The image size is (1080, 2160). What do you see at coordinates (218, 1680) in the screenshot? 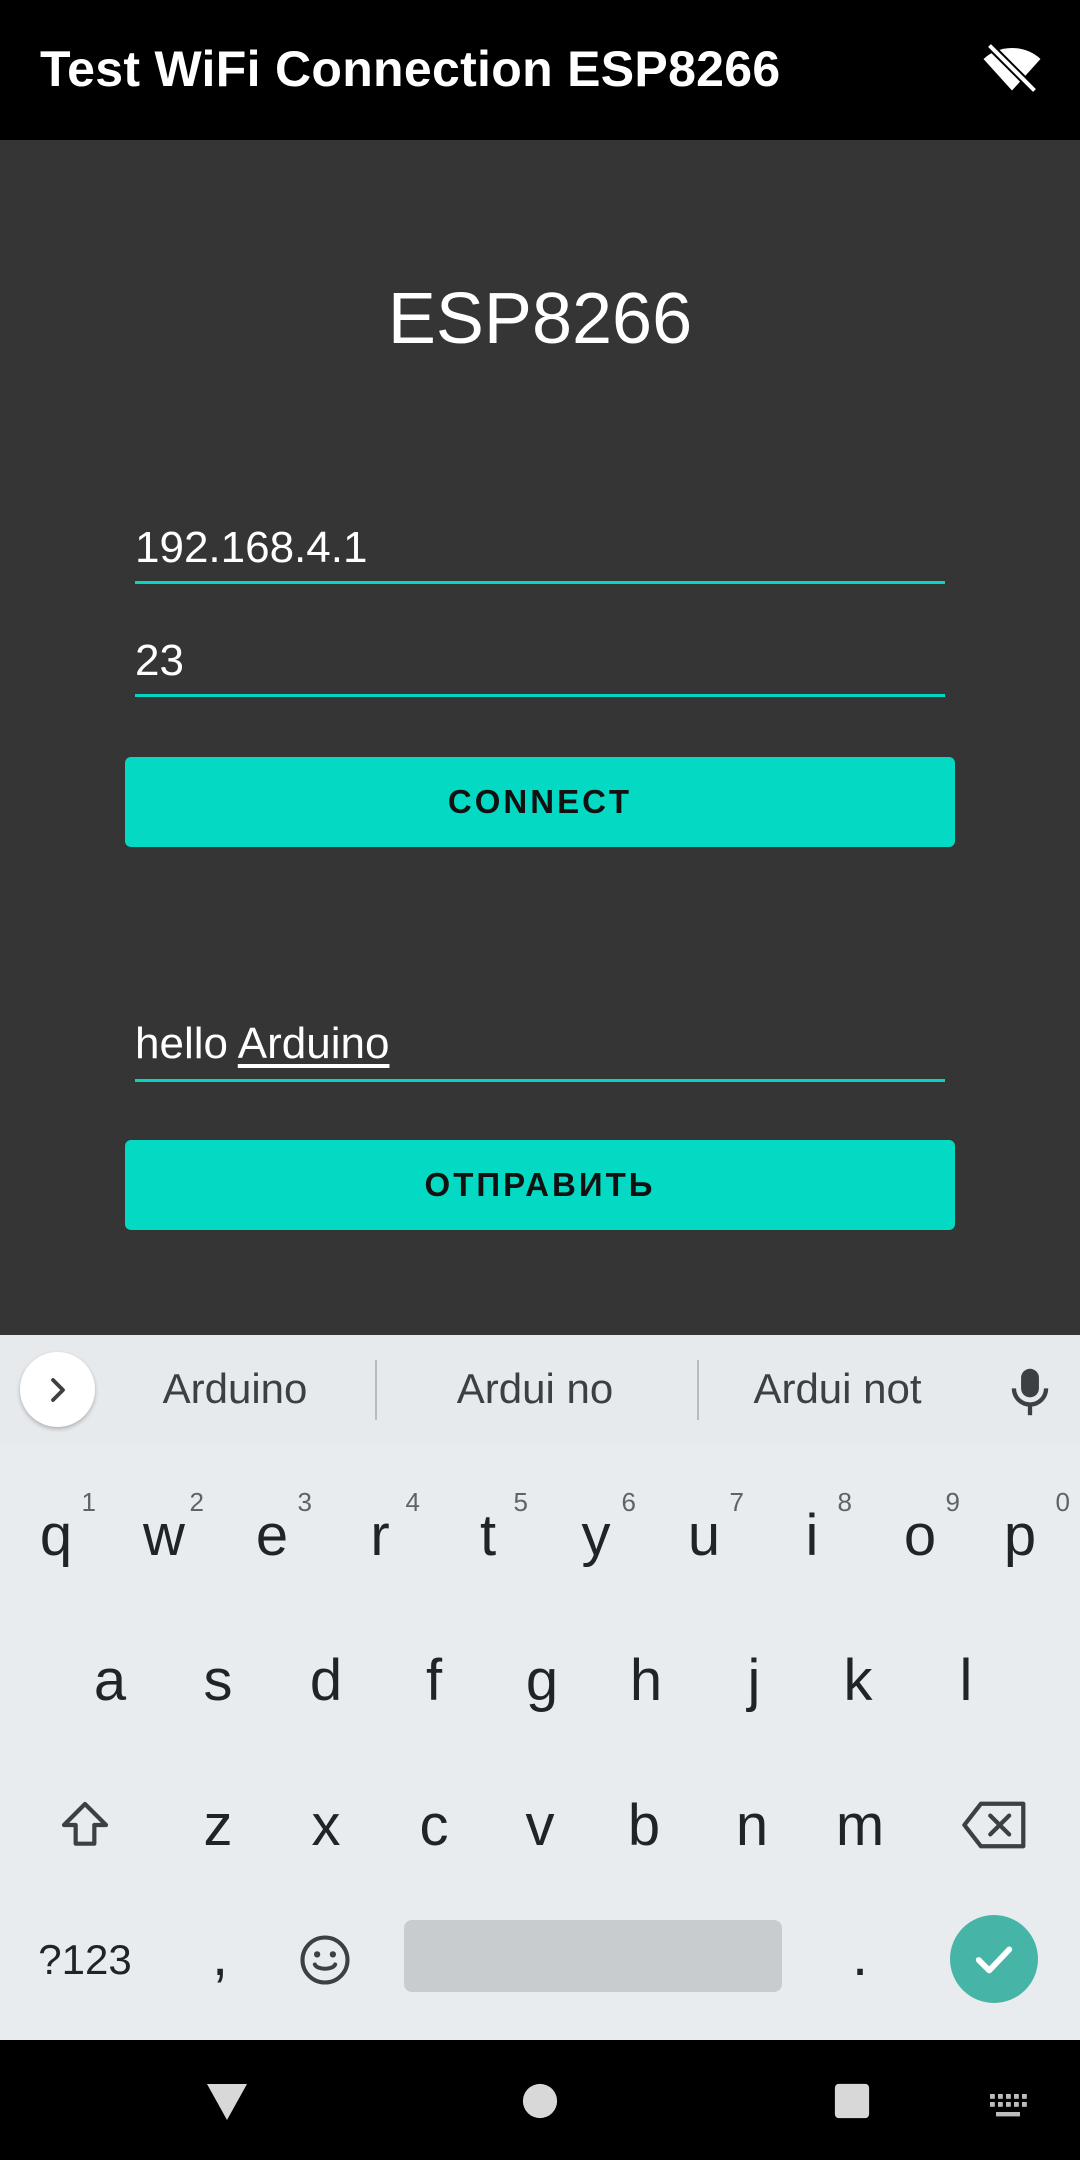
I see `key-s: s` at bounding box center [218, 1680].